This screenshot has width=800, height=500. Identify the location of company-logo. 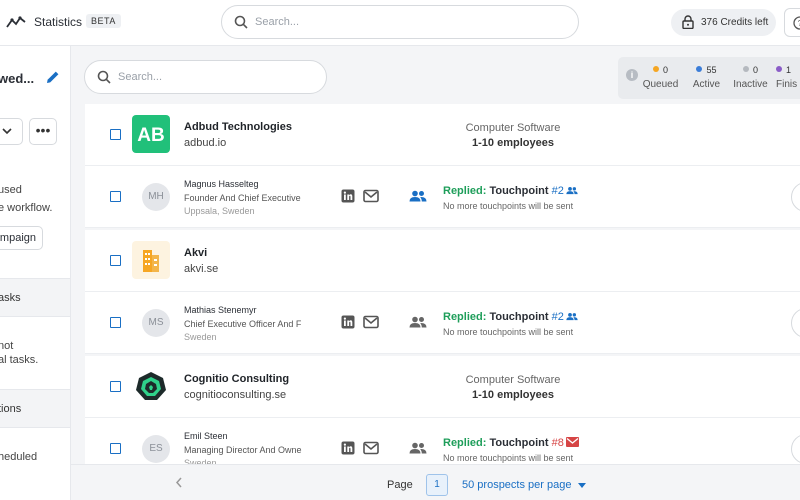
(151, 386).